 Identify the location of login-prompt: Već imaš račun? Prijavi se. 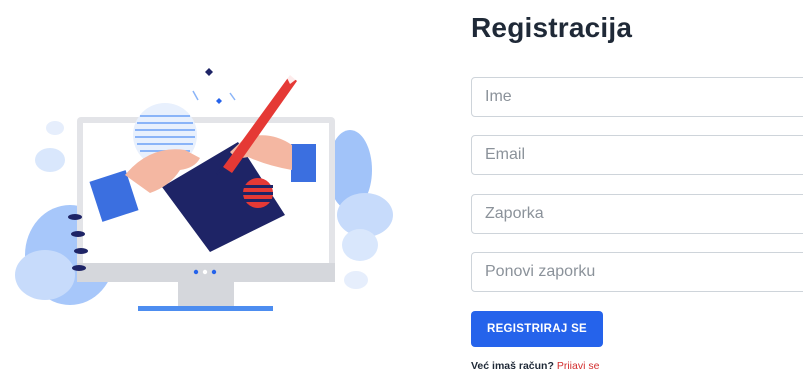
(535, 364).